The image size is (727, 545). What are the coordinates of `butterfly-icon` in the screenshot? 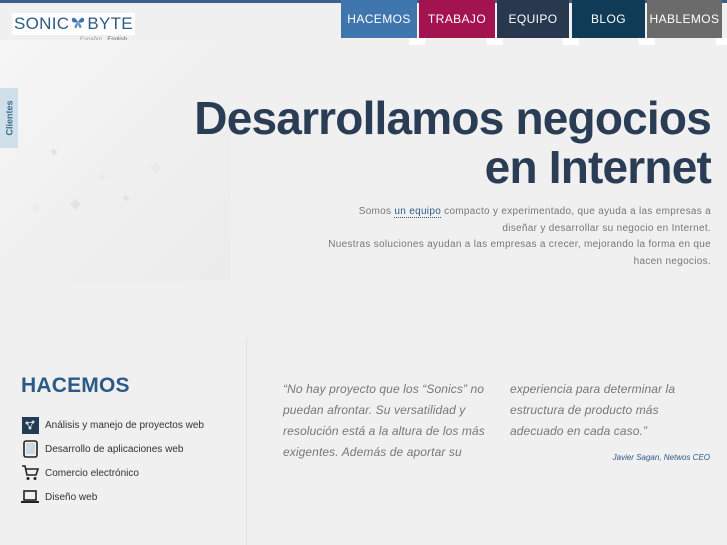 It's located at (78, 24).